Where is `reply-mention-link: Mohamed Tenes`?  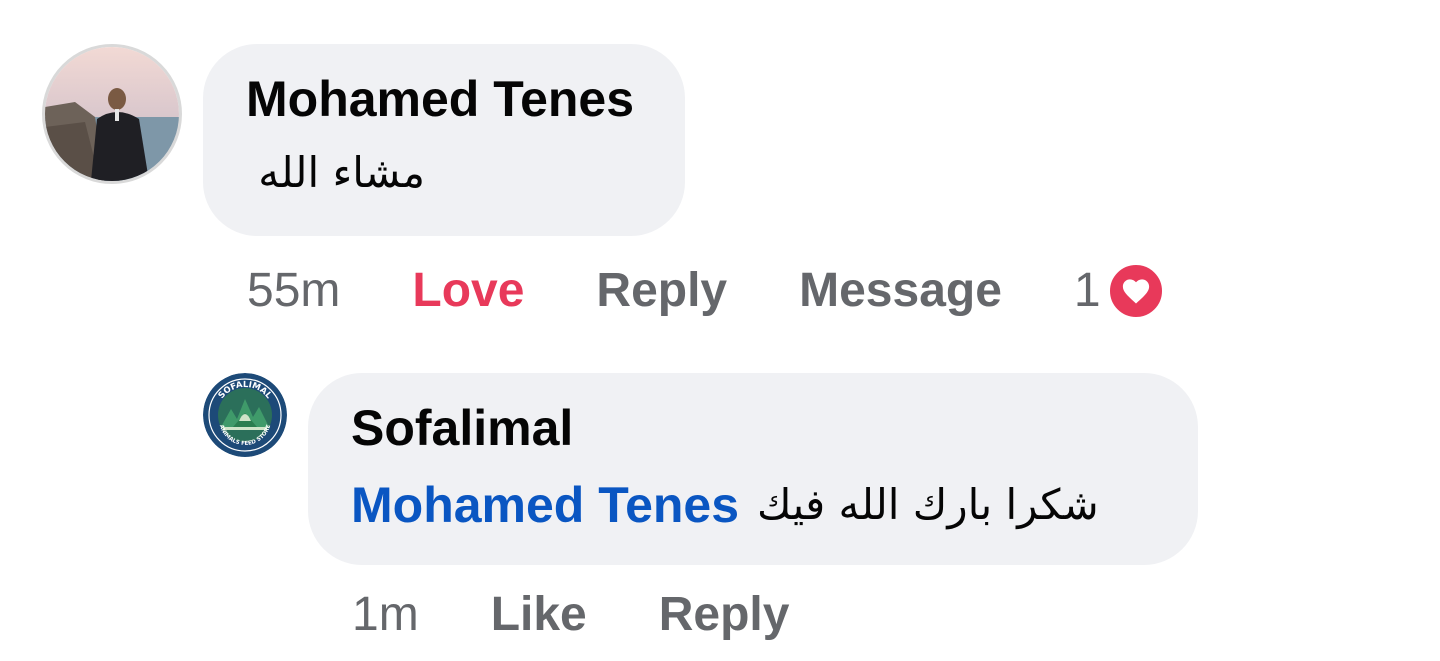 reply-mention-link: Mohamed Tenes is located at coordinates (545, 505).